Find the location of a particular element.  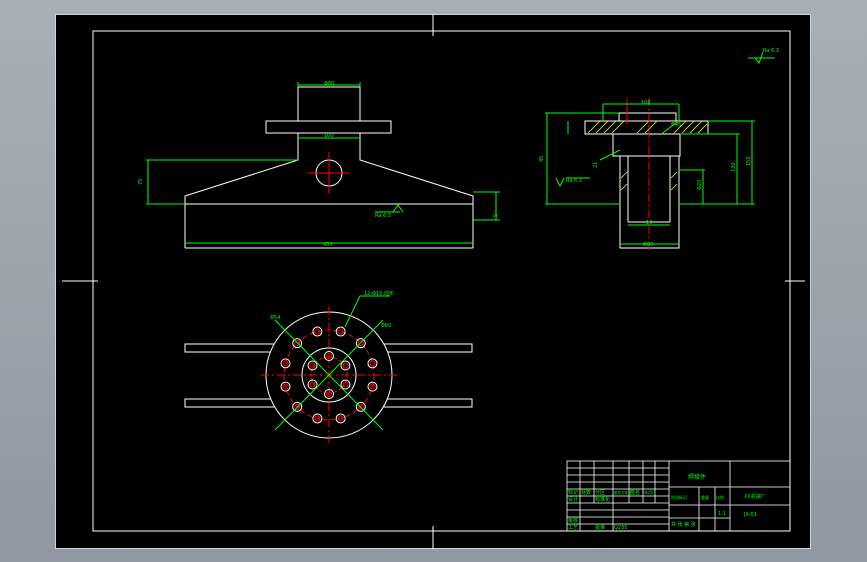

sheet-info: 共 张 第 张 is located at coordinates (683, 524).